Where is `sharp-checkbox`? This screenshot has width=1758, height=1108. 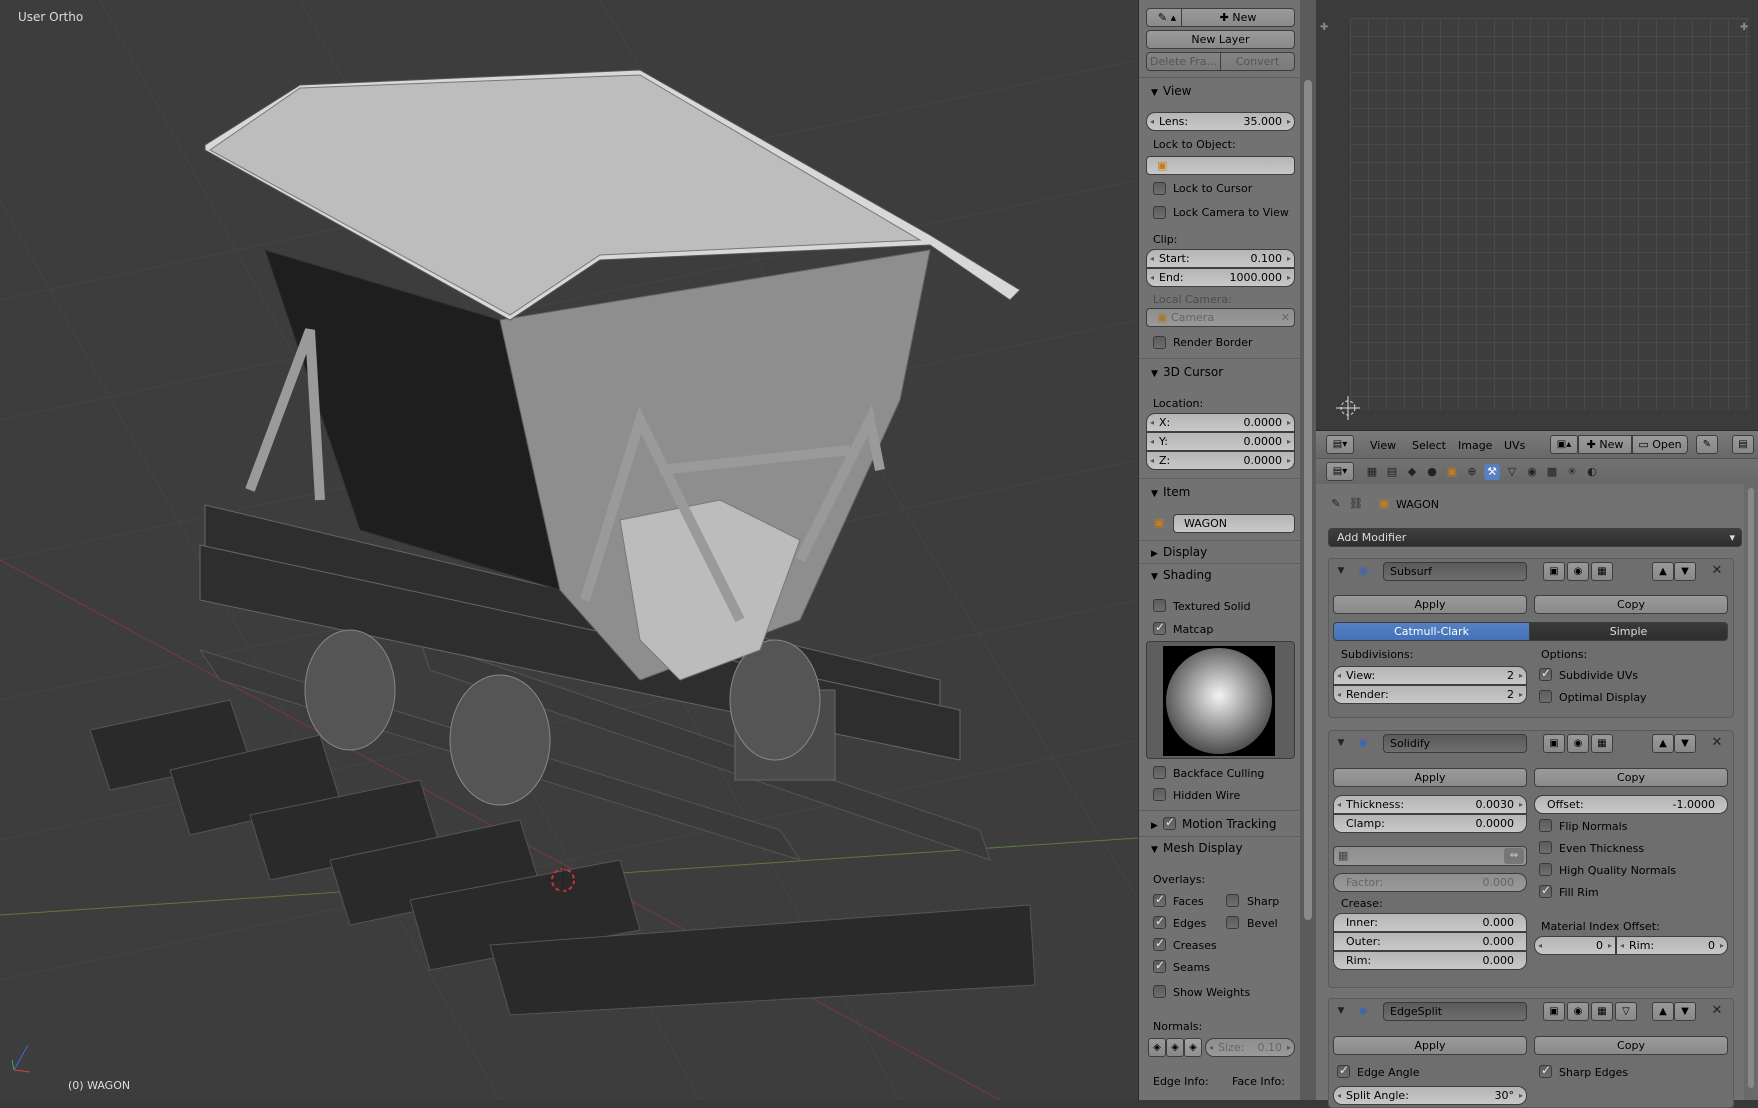
sharp-checkbox is located at coordinates (1232, 900).